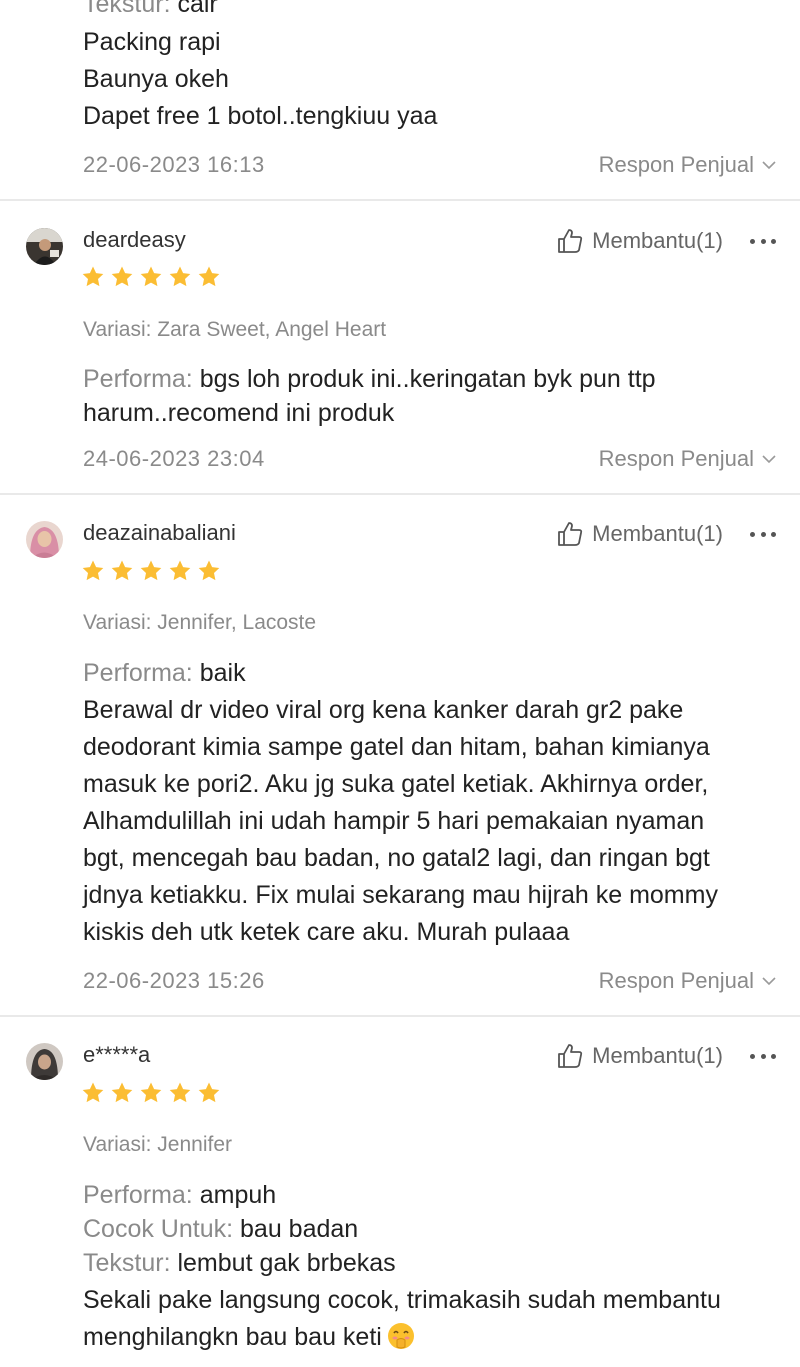 The height and width of the screenshot is (1367, 800). What do you see at coordinates (159, 532) in the screenshot?
I see `reviewer-username: deazainabaliani` at bounding box center [159, 532].